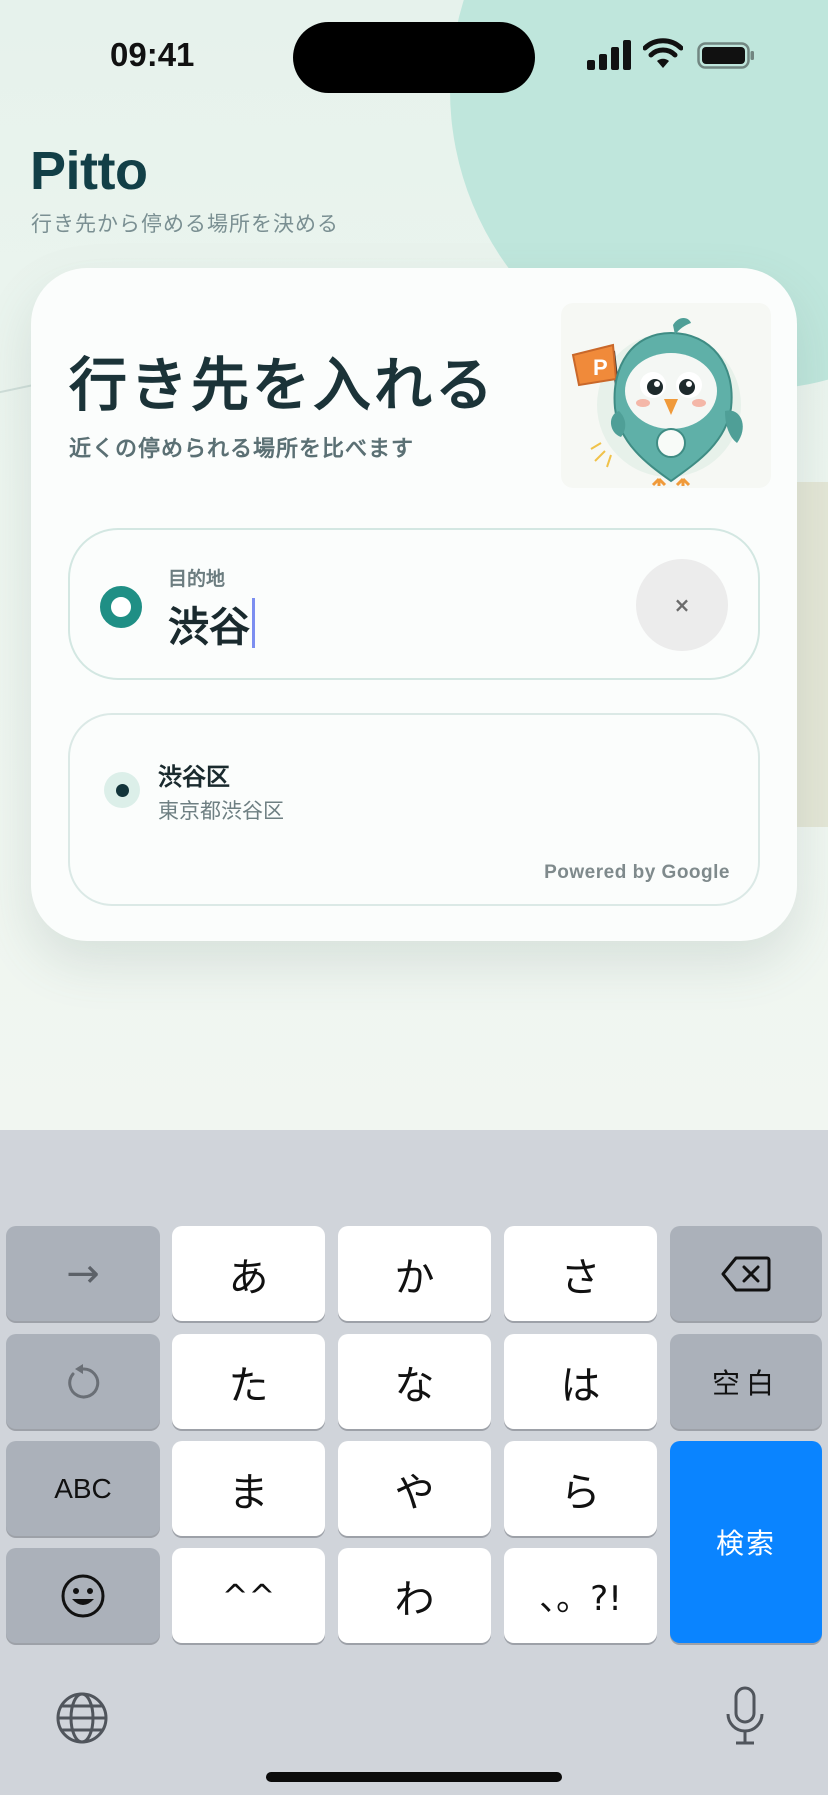 This screenshot has width=828, height=1795. I want to click on suggestion-name: 渋谷区, so click(194, 777).